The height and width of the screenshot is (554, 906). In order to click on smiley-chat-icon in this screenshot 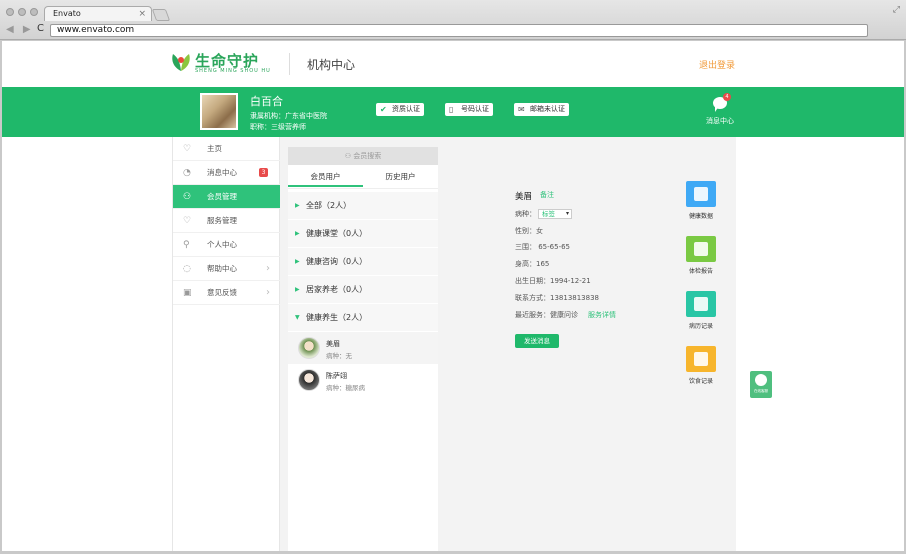, I will do `click(761, 380)`.